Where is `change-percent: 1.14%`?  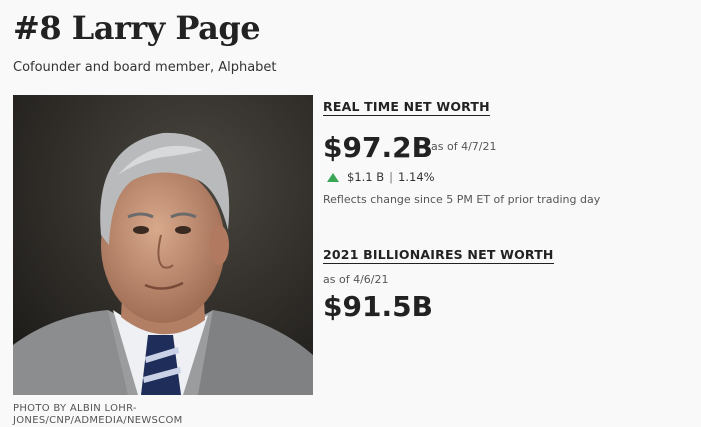 change-percent: 1.14% is located at coordinates (416, 177).